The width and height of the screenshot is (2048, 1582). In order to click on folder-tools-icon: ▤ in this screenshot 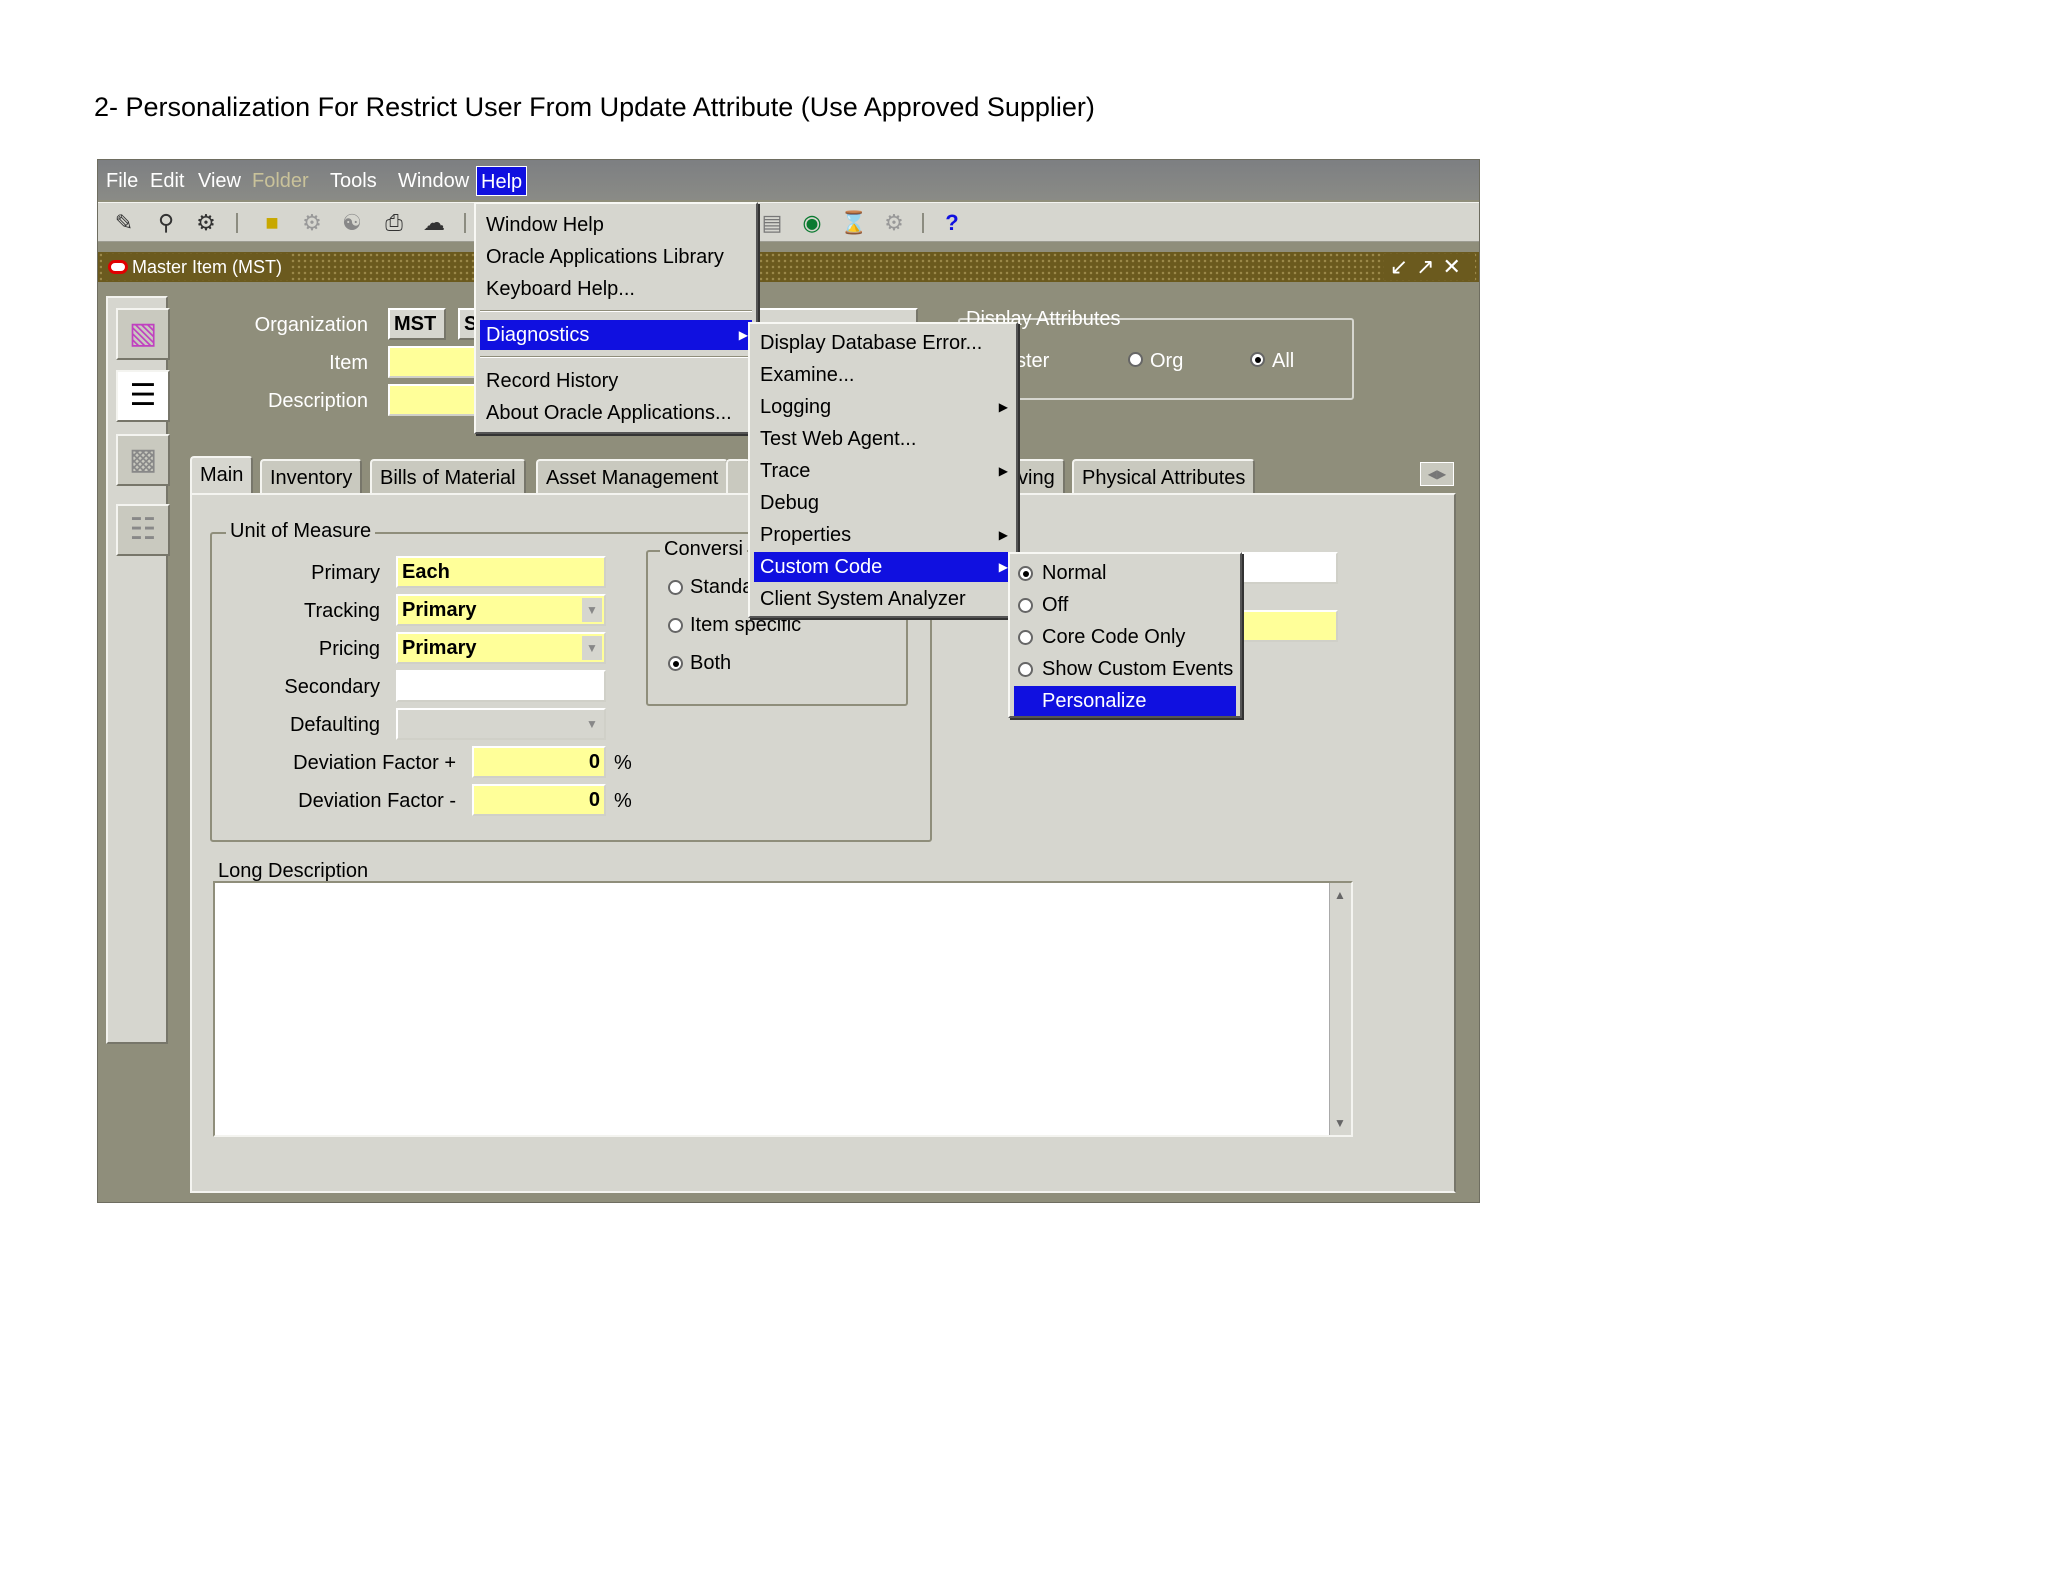, I will do `click(772, 223)`.